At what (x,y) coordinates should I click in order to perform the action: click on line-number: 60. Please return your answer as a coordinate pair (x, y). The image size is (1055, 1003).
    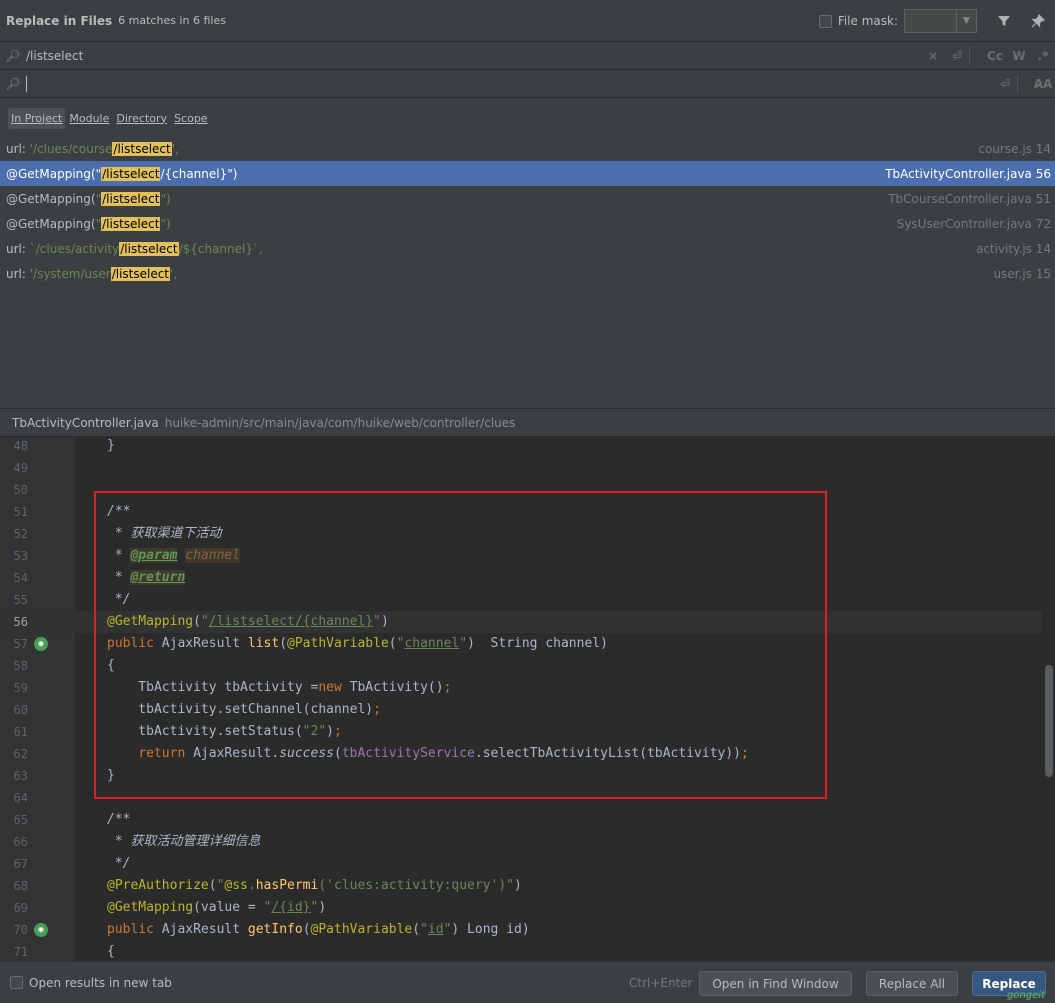
    Looking at the image, I should click on (20, 710).